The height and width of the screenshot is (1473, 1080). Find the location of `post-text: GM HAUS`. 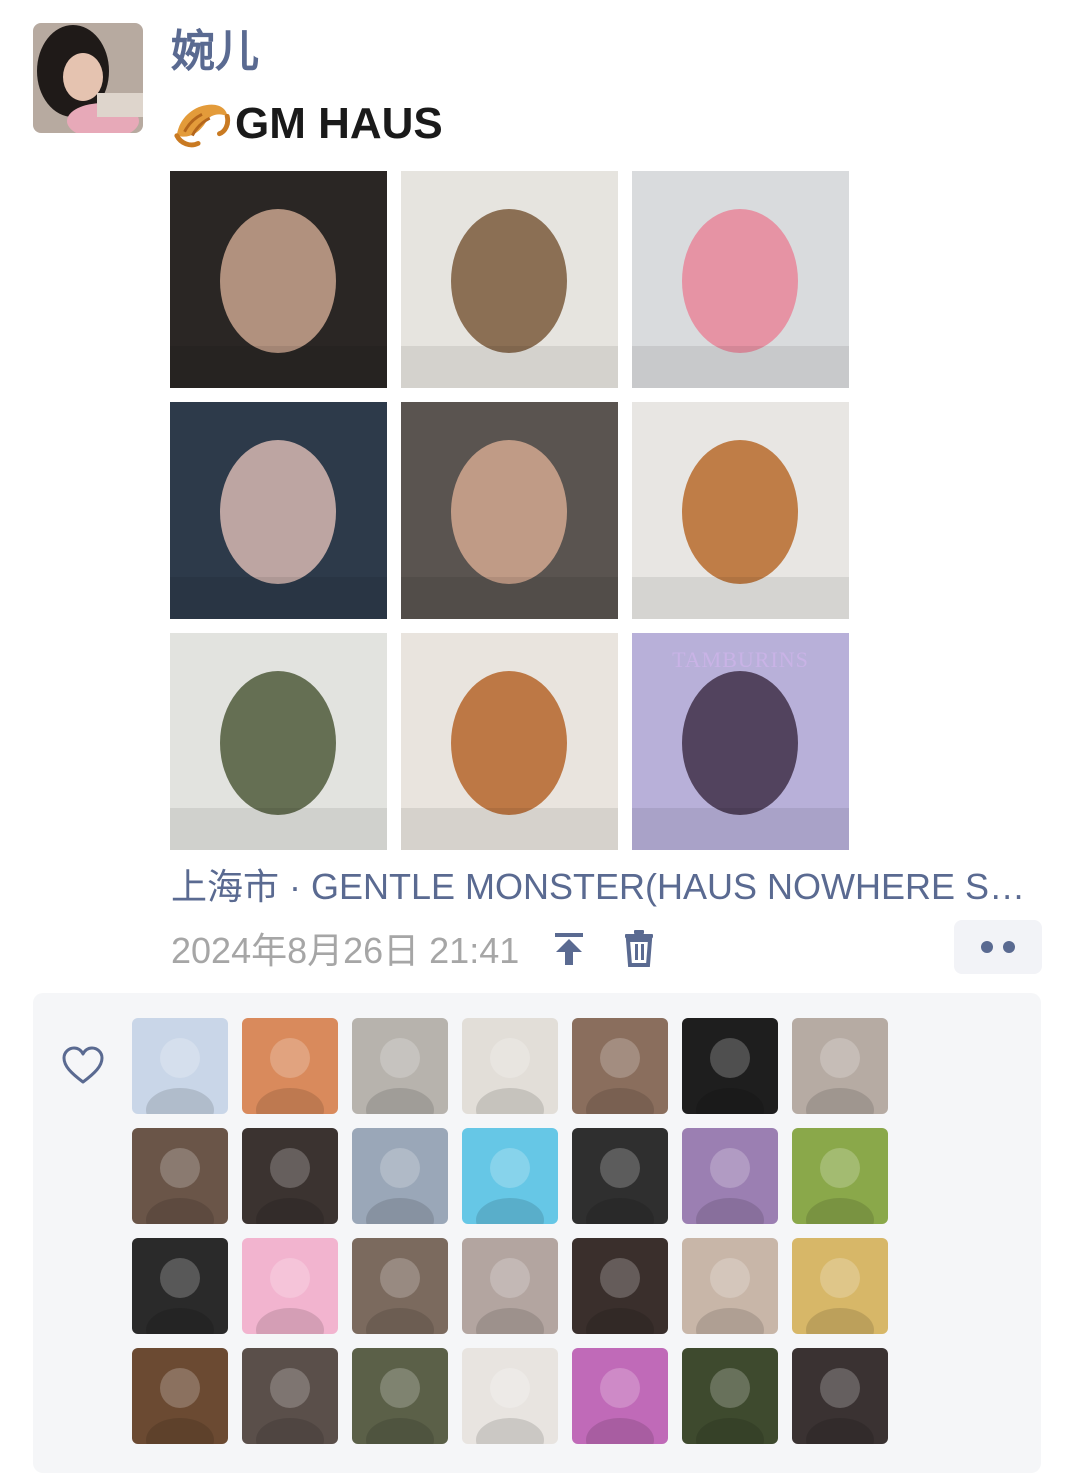

post-text: GM HAUS is located at coordinates (307, 124).